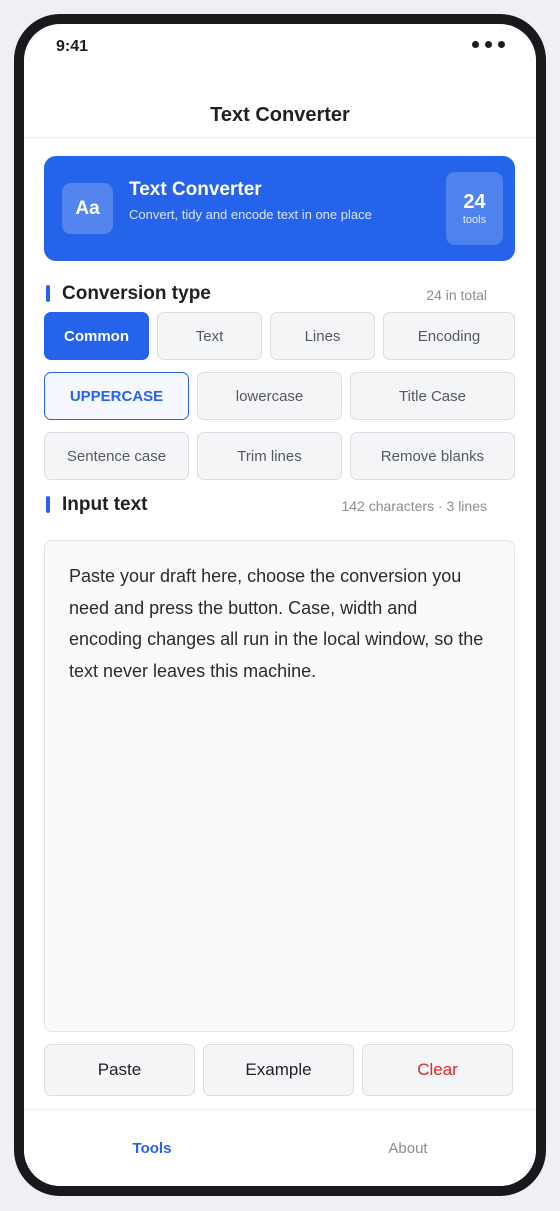 This screenshot has height=1211, width=560. I want to click on section-count: 24 in total, so click(456, 295).